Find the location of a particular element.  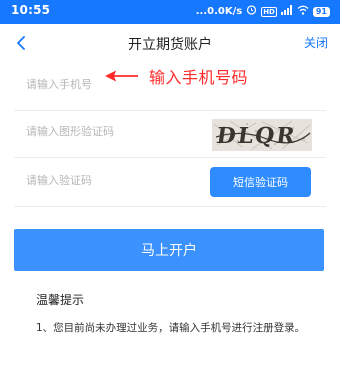

captcha-image: DLQR is located at coordinates (262, 135).